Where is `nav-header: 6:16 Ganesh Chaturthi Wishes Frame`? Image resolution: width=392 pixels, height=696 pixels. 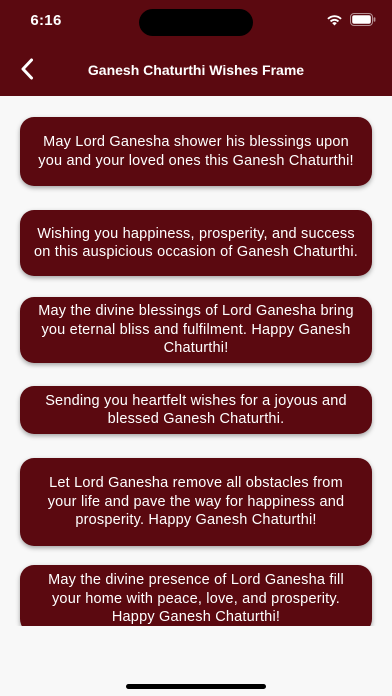
nav-header: 6:16 Ganesh Chaturthi Wishes Frame is located at coordinates (196, 48).